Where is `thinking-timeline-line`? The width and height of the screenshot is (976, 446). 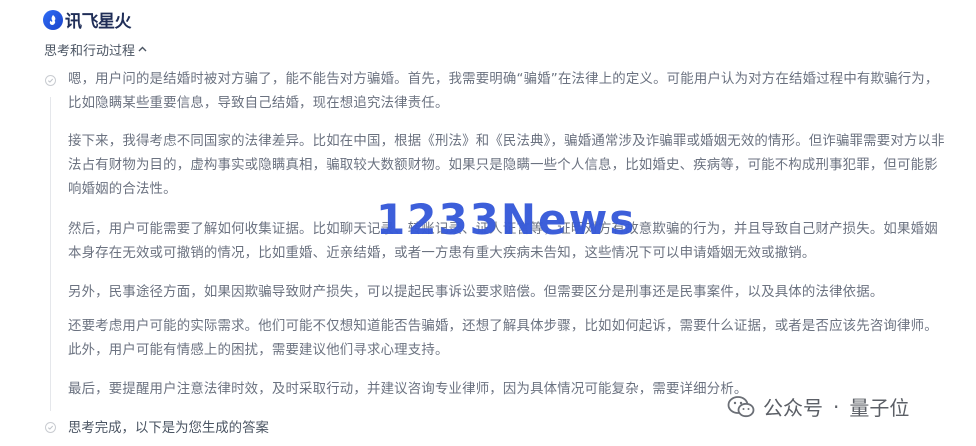 thinking-timeline-line is located at coordinates (50, 254).